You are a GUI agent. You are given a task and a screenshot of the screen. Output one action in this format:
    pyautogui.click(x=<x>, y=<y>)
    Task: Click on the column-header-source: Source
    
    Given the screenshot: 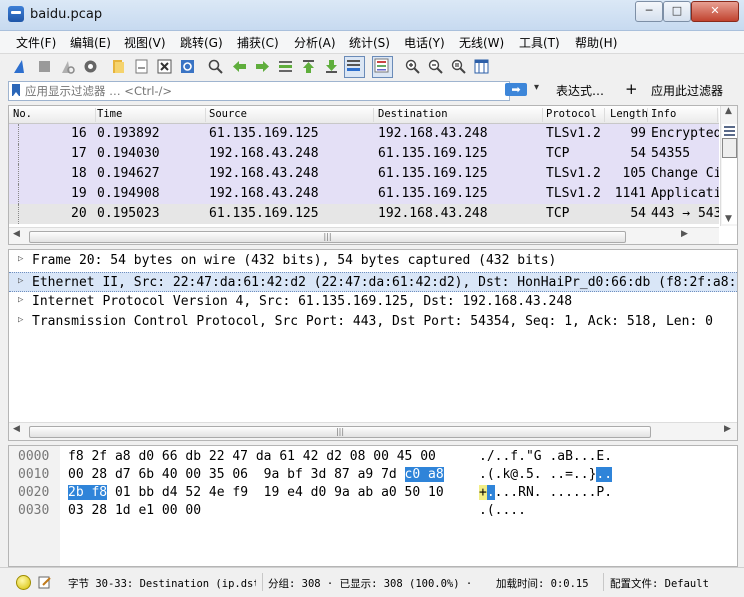 What is the action you would take?
    pyautogui.click(x=291, y=115)
    